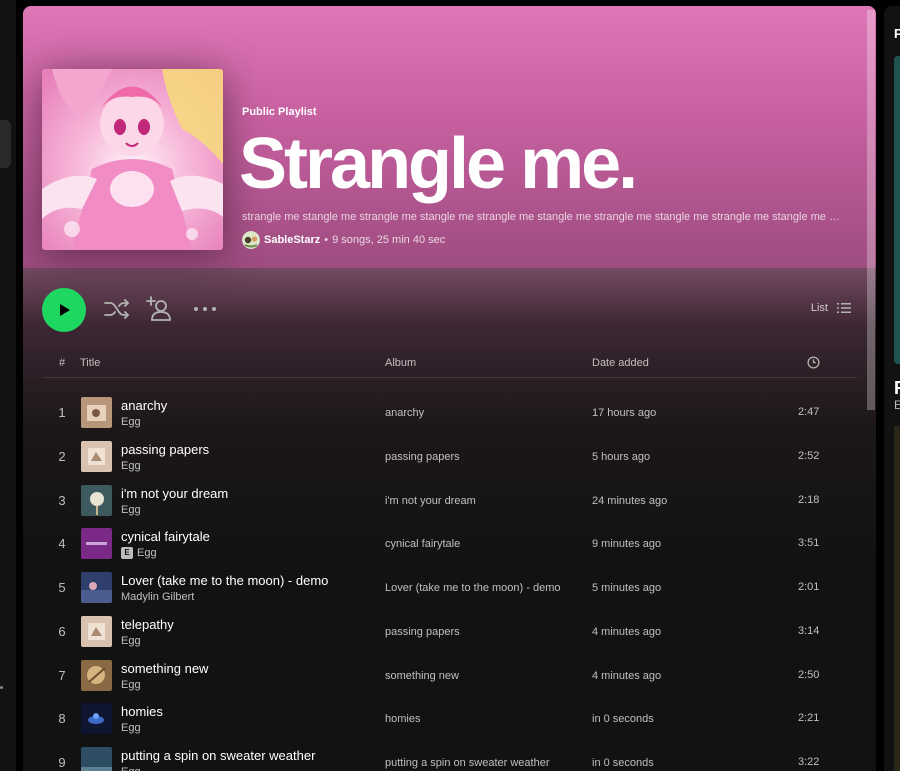 This screenshot has height=771, width=900. What do you see at coordinates (897, 33) in the screenshot?
I see `right-panel-heading: P` at bounding box center [897, 33].